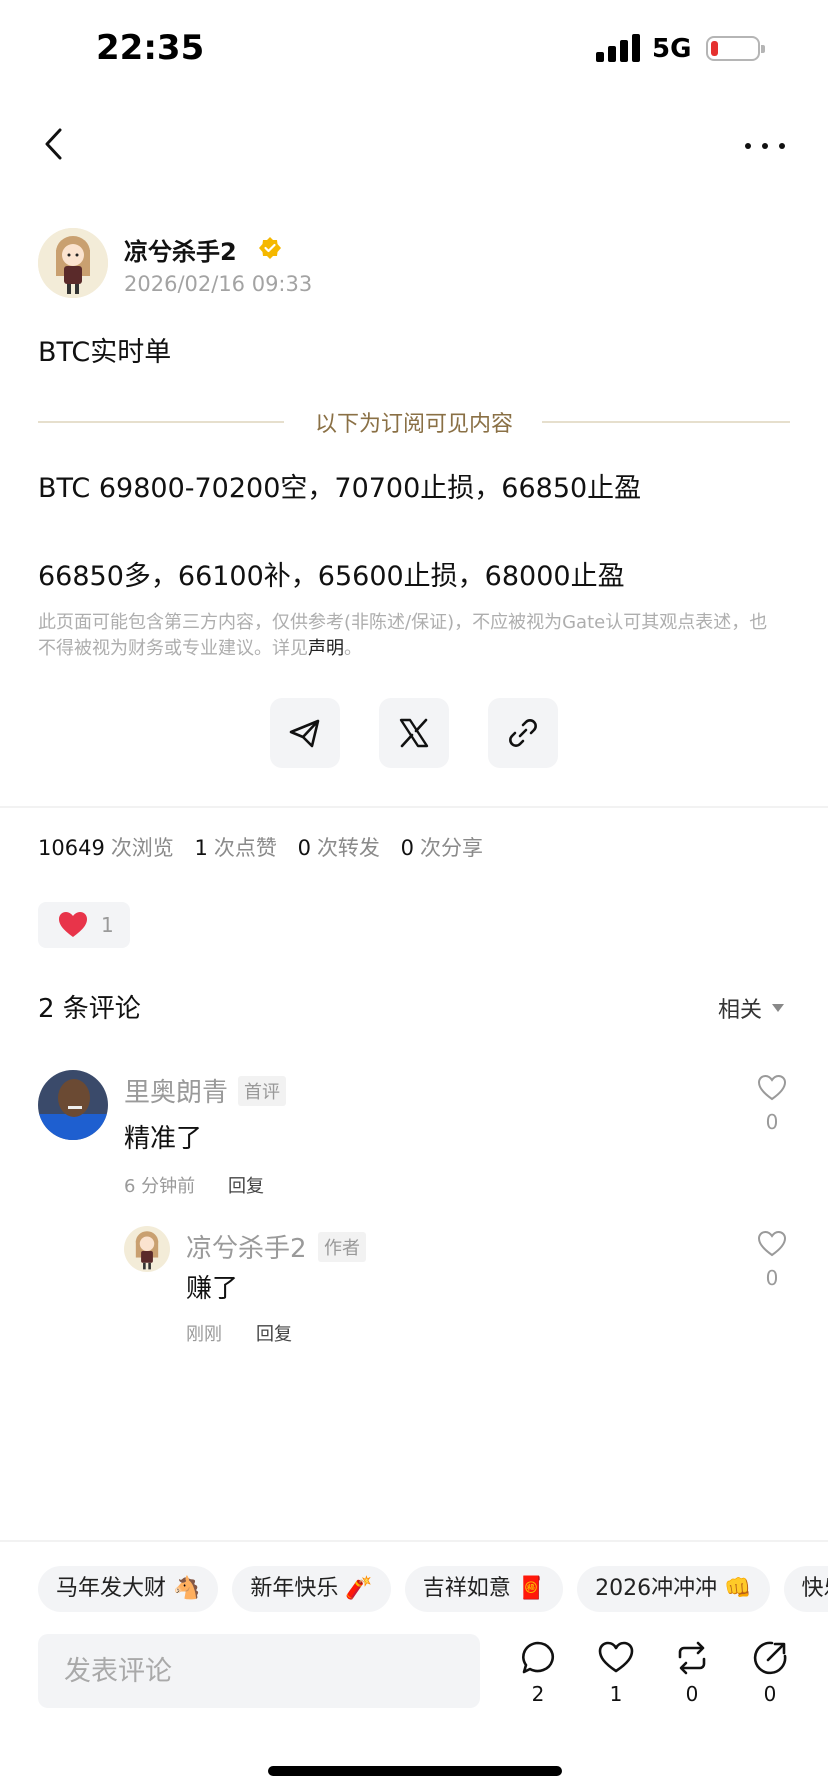 The height and width of the screenshot is (1792, 828). Describe the element at coordinates (415, 1771) in the screenshot. I see `home-indicator` at that location.